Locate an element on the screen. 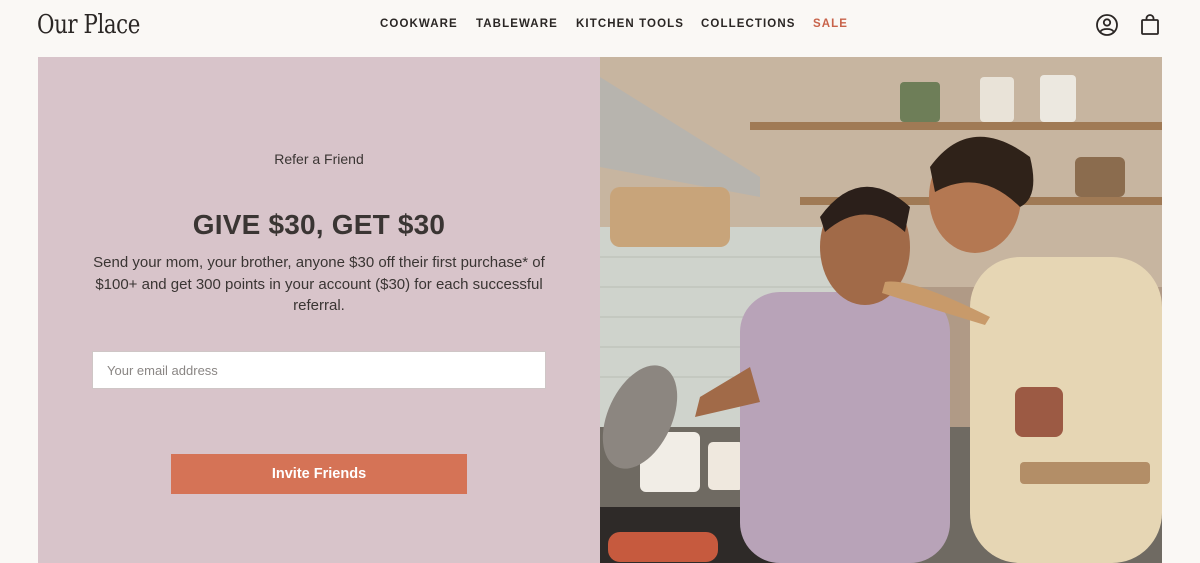  nav-item-sale: SALE is located at coordinates (830, 24).